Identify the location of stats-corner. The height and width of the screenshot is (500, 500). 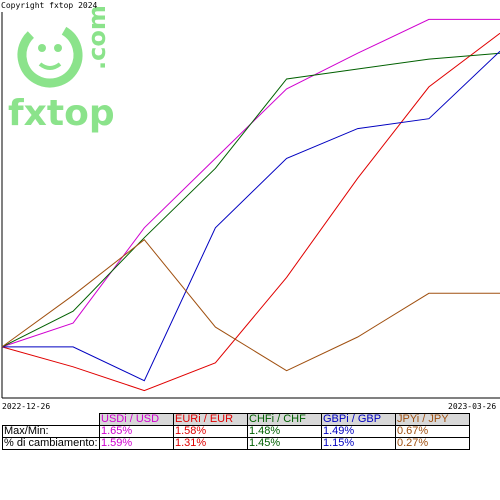
(51, 419).